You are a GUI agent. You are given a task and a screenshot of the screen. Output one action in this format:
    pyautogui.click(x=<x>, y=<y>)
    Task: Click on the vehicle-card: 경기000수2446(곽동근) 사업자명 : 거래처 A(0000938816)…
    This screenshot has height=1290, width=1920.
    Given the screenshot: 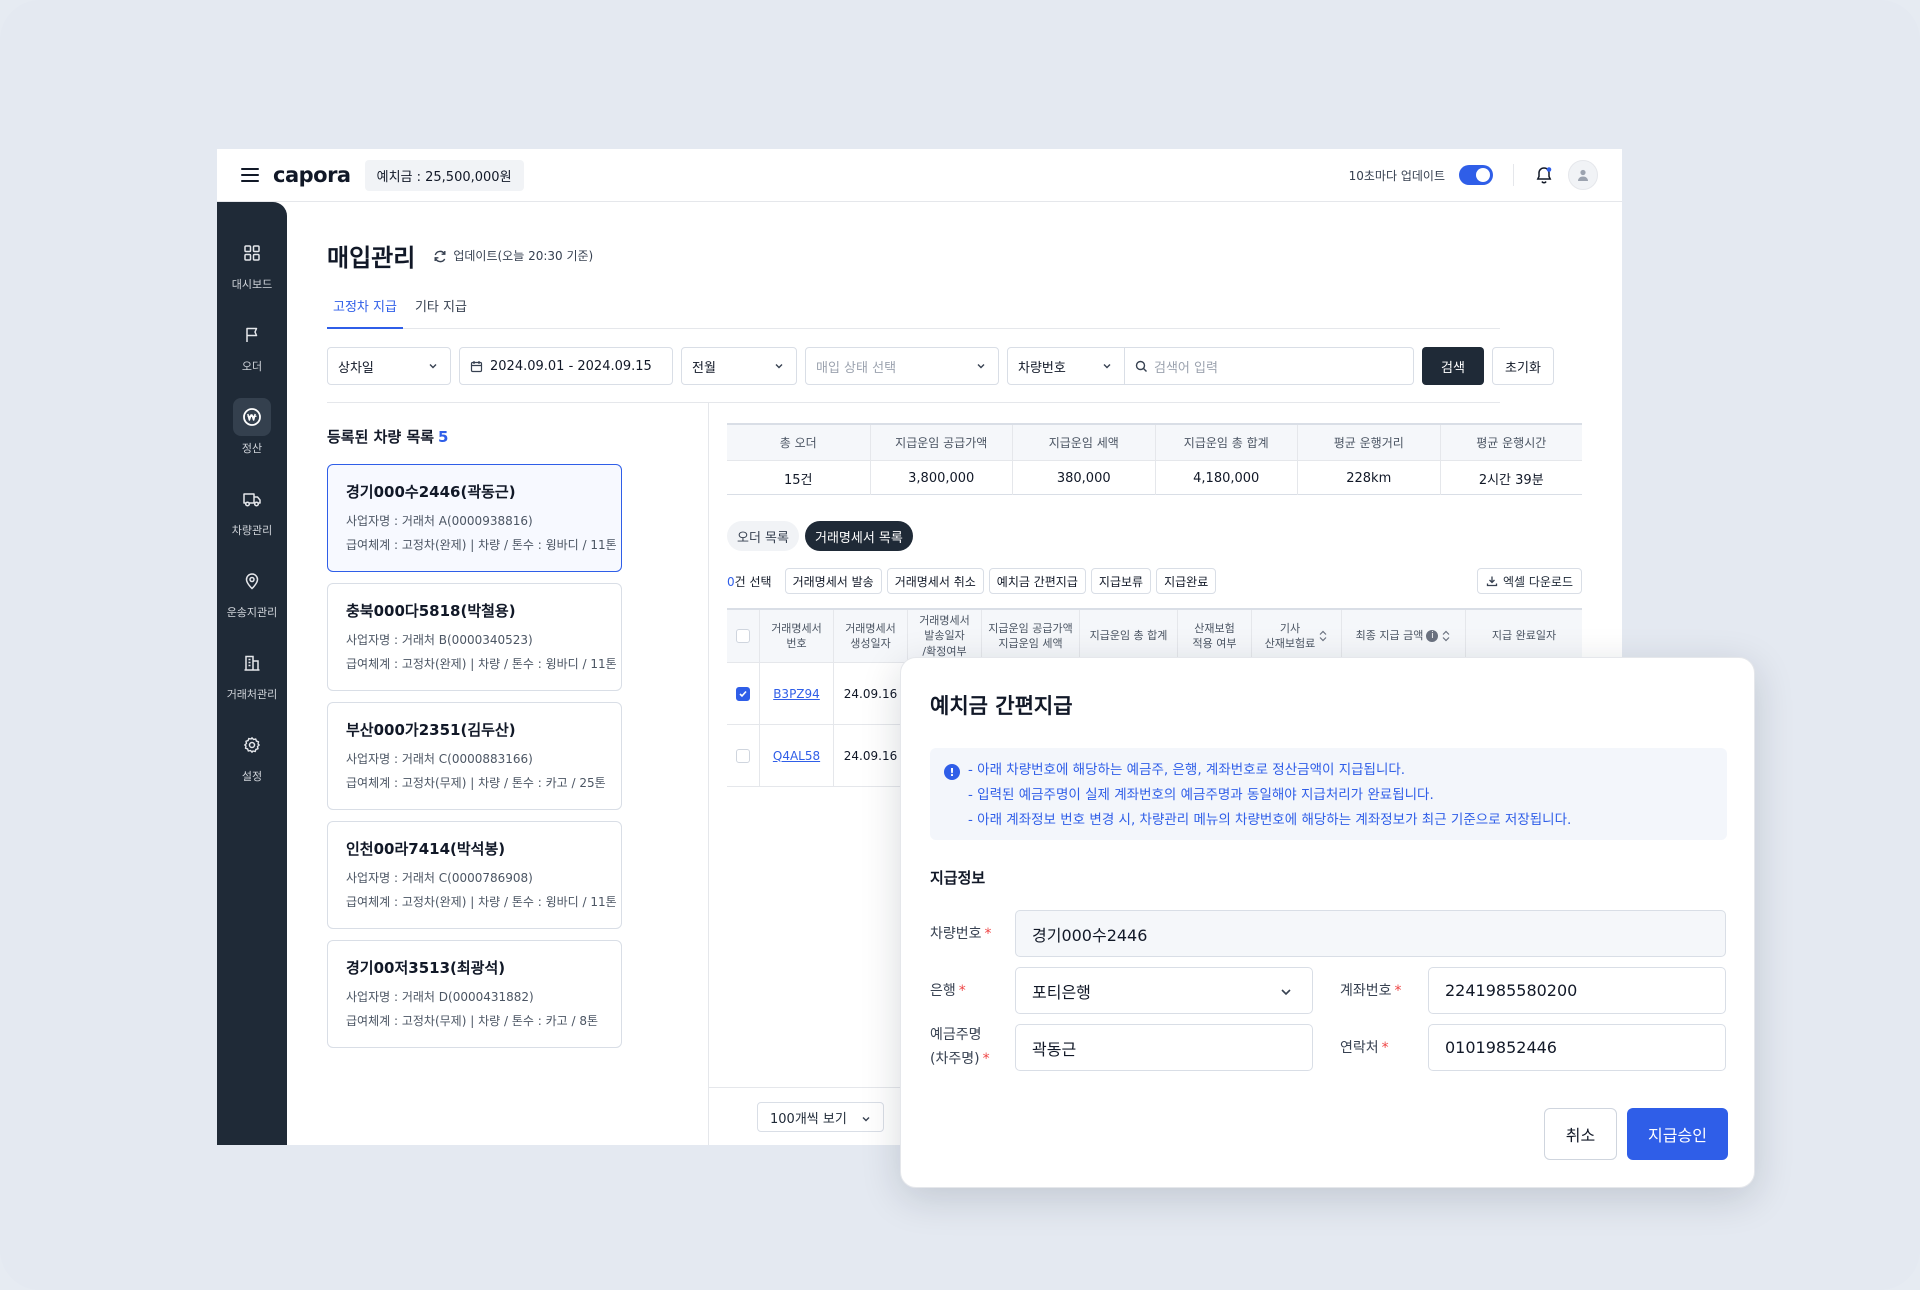 What is the action you would take?
    pyautogui.click(x=474, y=518)
    